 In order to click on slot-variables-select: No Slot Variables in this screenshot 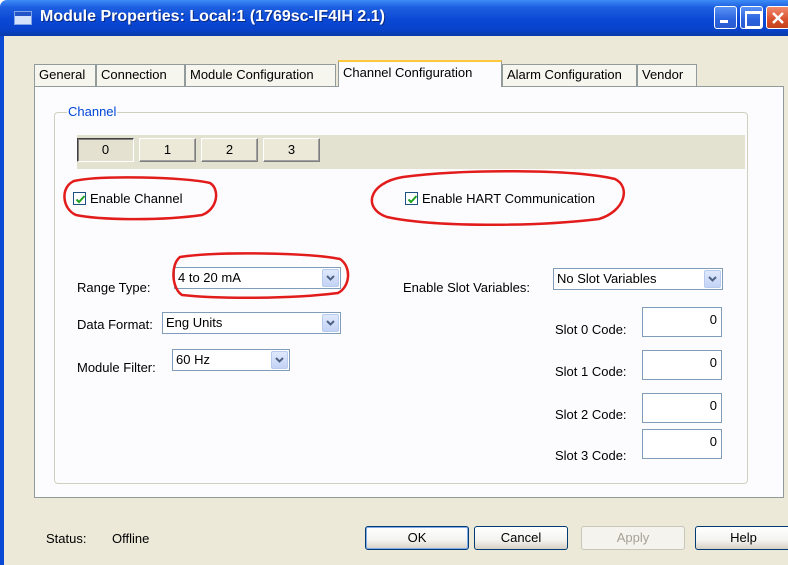, I will do `click(638, 279)`.